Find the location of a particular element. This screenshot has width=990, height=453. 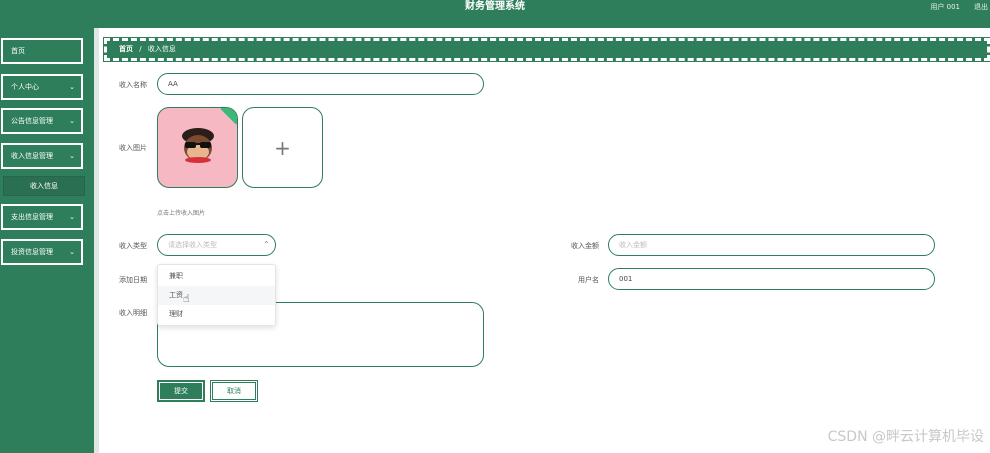

sidebar-item-personal-center: 个人中心 ⌄ is located at coordinates (42, 87).